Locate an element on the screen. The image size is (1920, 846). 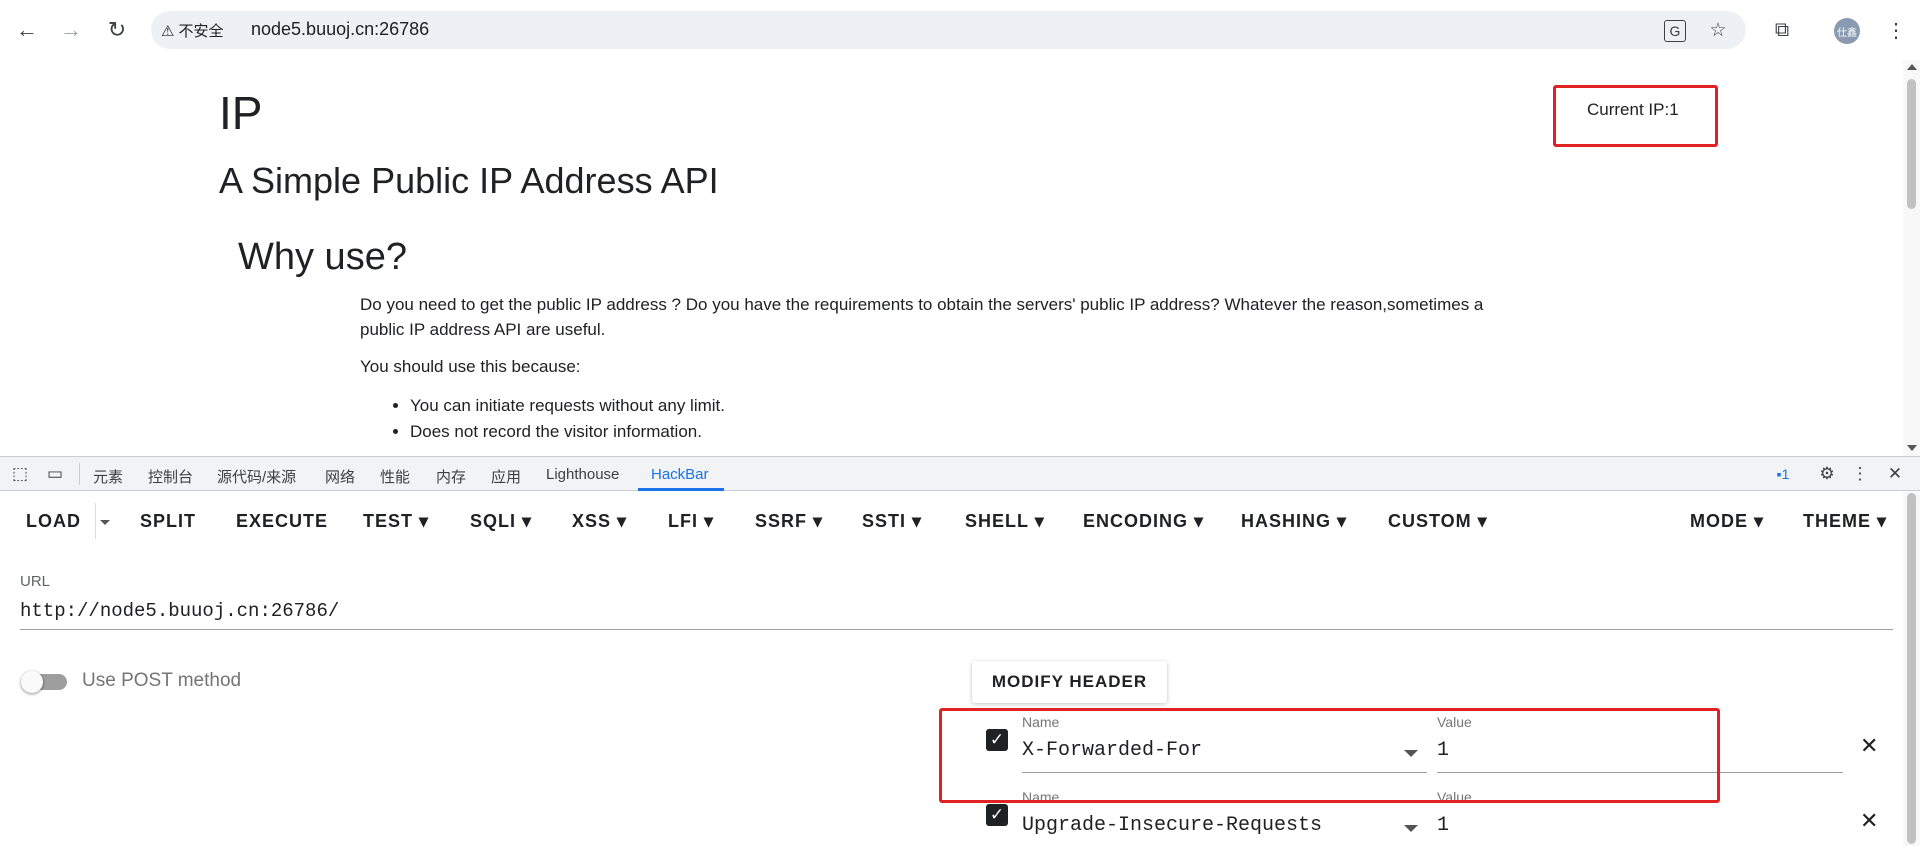
ssti-menu-button: SSTI ▾ is located at coordinates (892, 521).